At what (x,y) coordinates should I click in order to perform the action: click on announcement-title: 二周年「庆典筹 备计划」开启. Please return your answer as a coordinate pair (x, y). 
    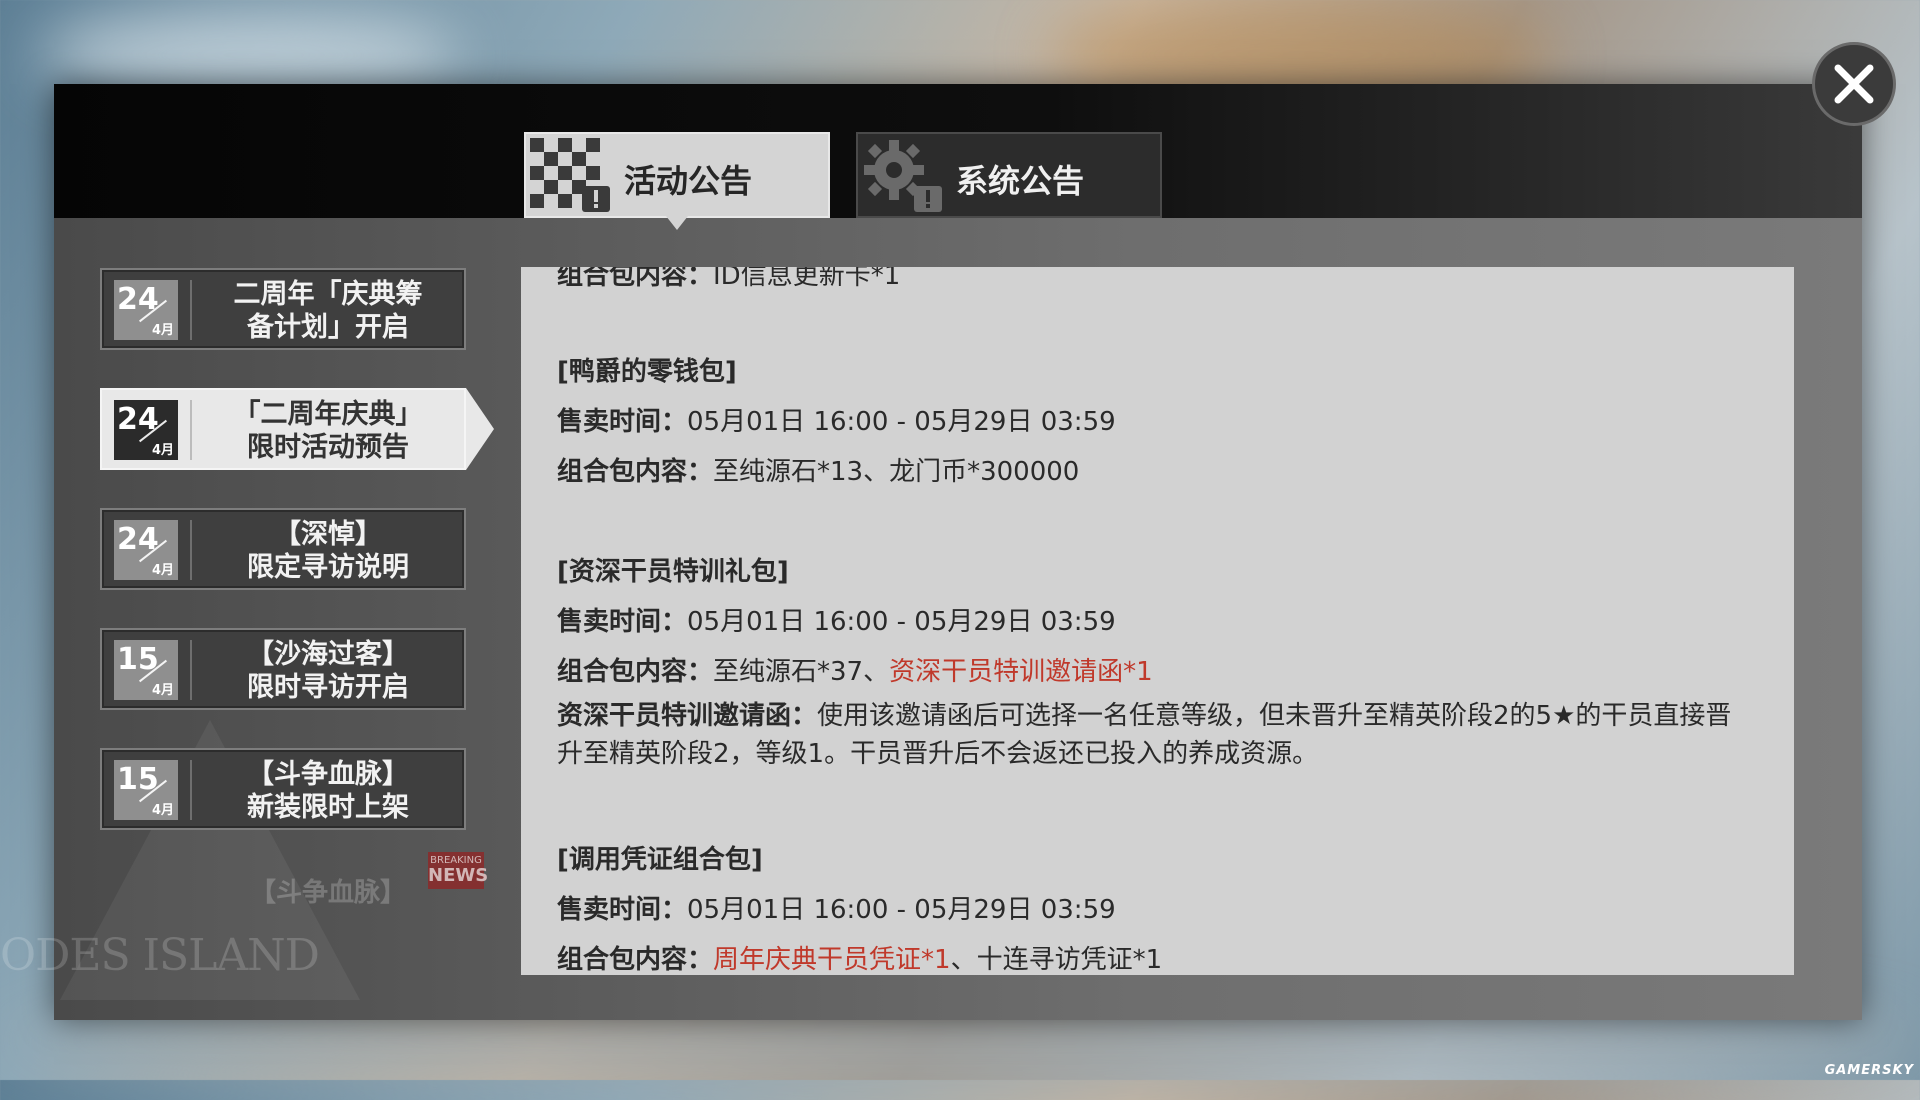
    Looking at the image, I should click on (328, 311).